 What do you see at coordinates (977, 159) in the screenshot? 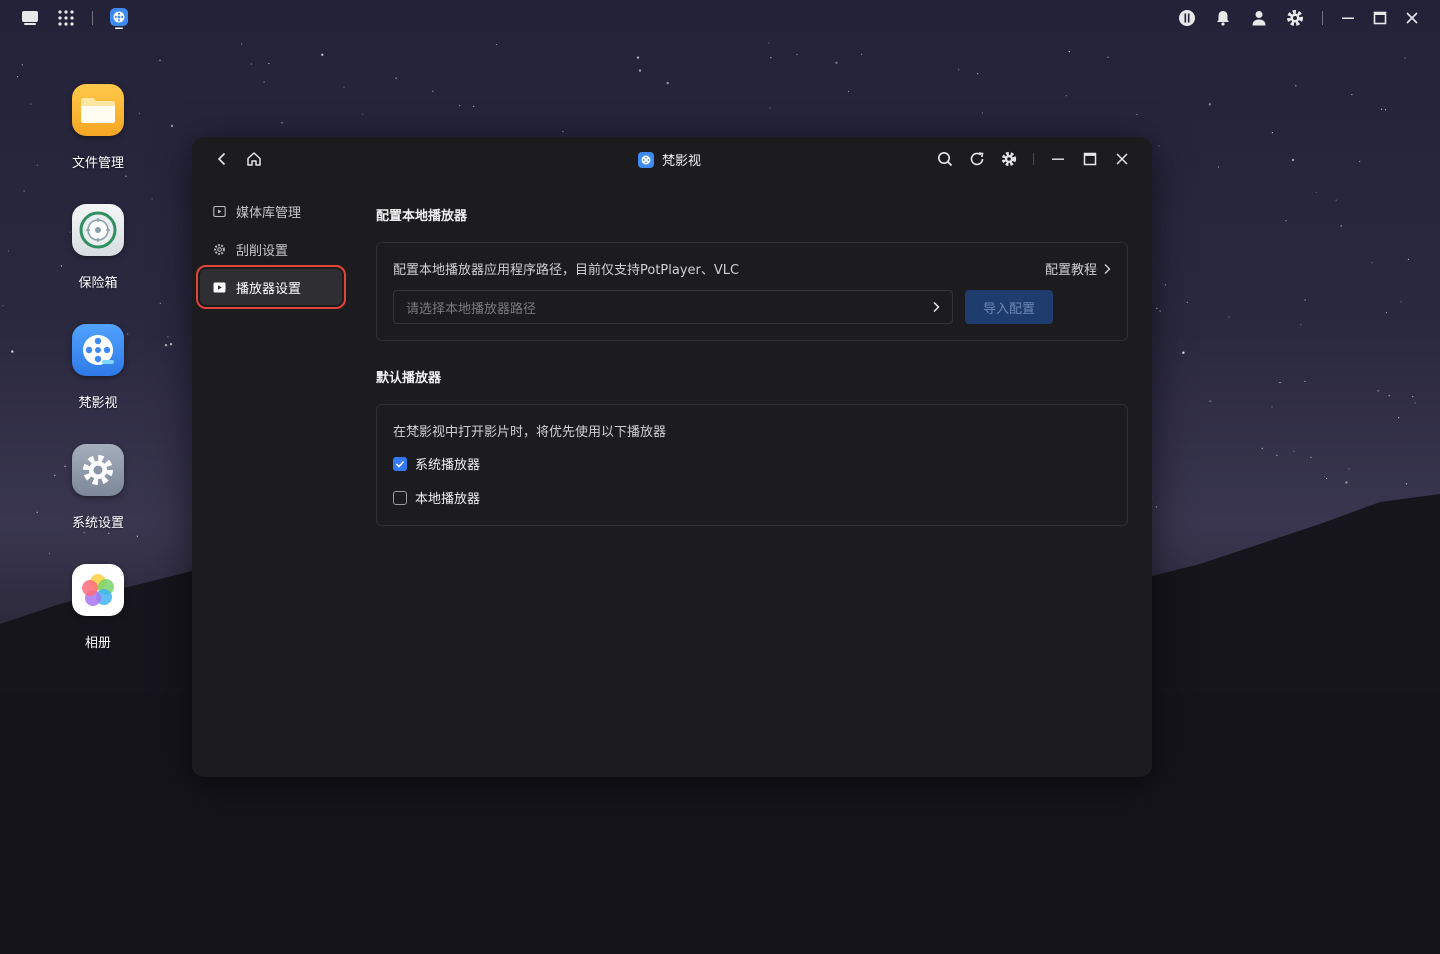
I see `refresh-icon` at bounding box center [977, 159].